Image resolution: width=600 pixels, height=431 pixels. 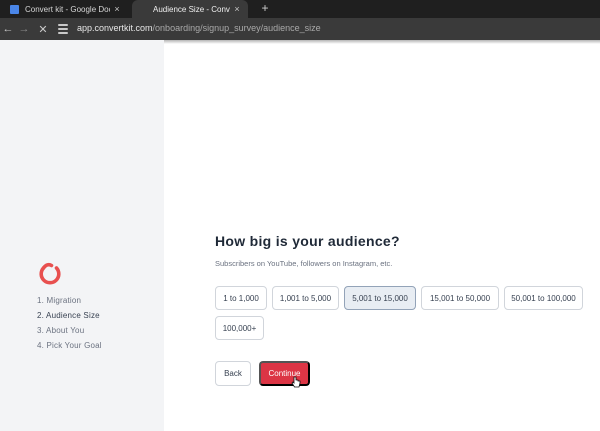 What do you see at coordinates (68, 315) in the screenshot?
I see `step-audience-size: 2. Audience Size` at bounding box center [68, 315].